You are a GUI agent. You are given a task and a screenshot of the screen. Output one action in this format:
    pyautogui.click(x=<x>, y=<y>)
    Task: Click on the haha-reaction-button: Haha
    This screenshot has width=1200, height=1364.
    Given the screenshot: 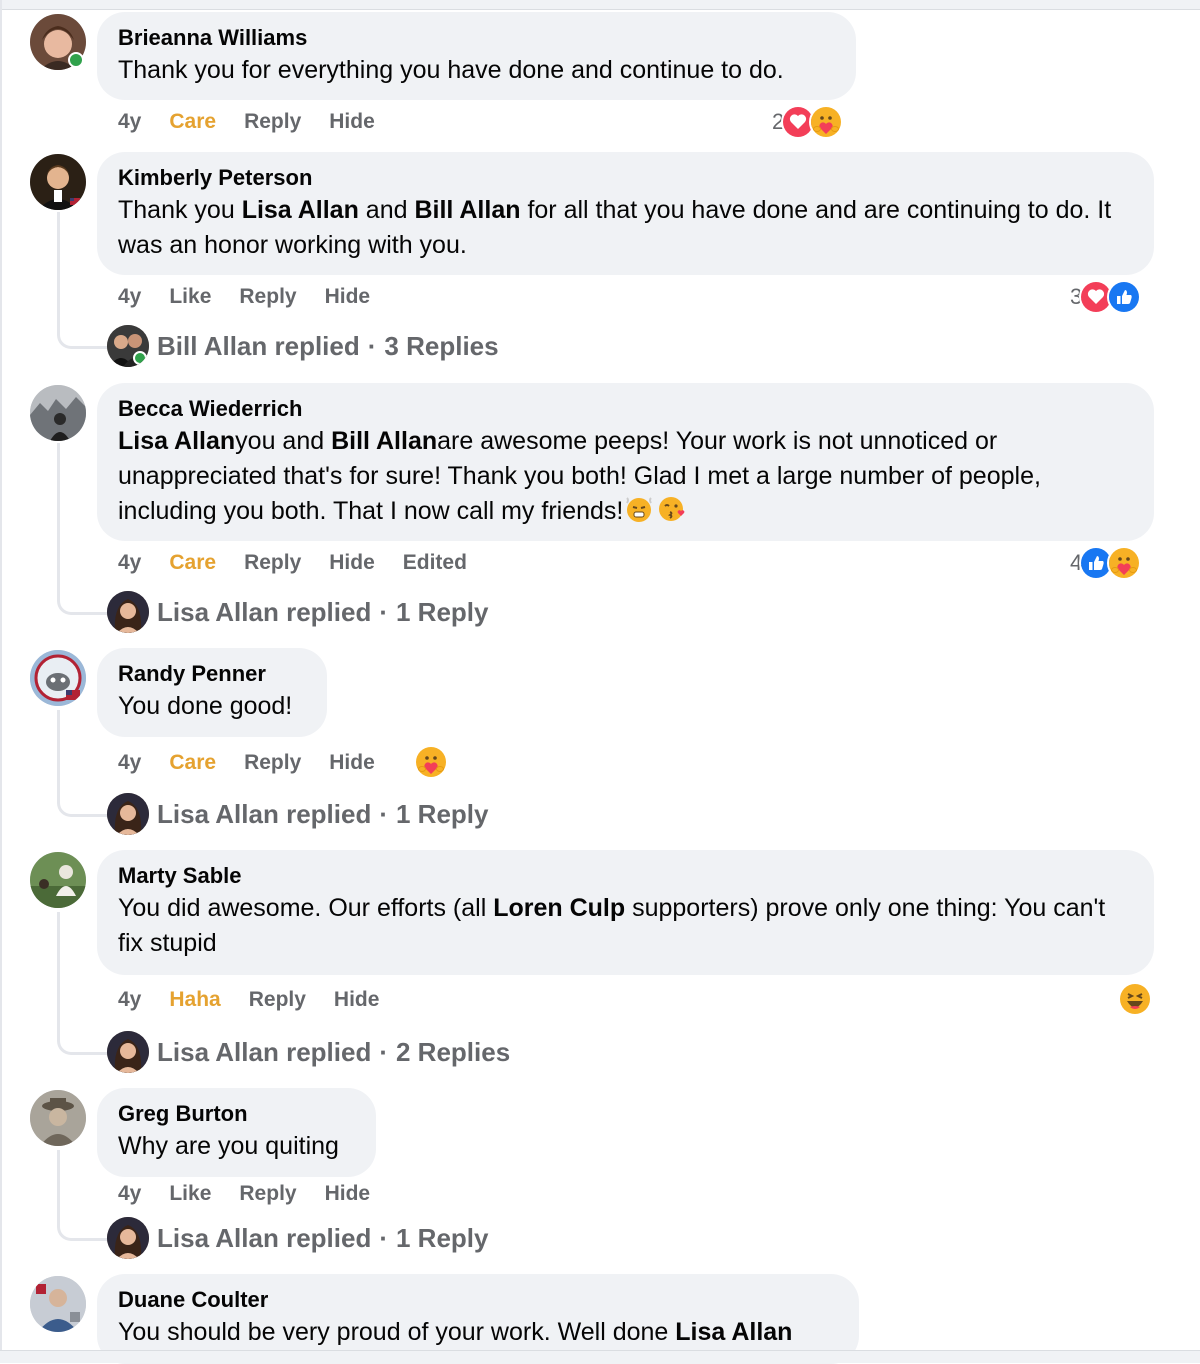 What is the action you would take?
    pyautogui.click(x=194, y=1000)
    